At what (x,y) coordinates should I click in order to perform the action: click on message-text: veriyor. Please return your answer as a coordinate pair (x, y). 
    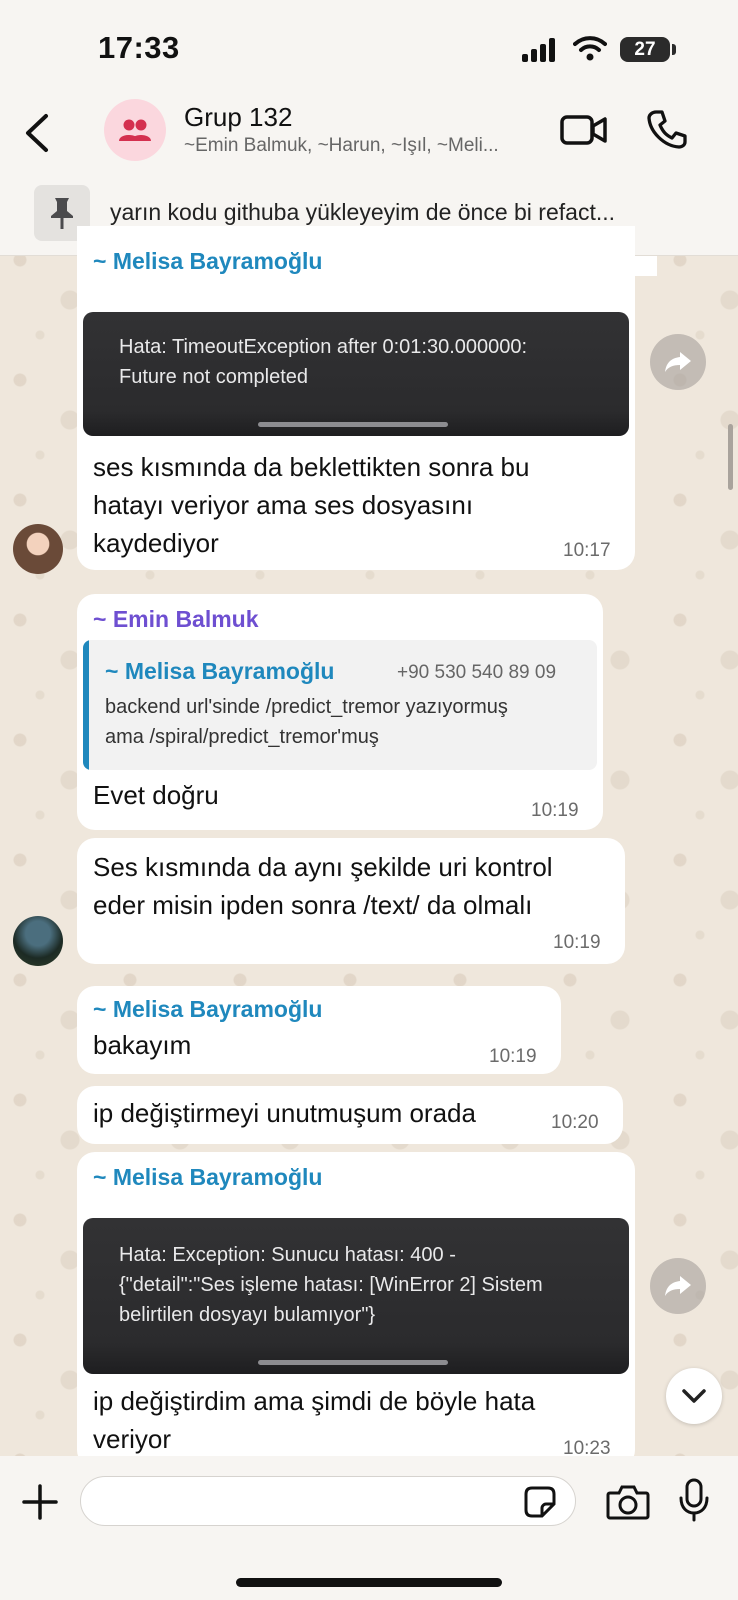
    Looking at the image, I should click on (132, 1439).